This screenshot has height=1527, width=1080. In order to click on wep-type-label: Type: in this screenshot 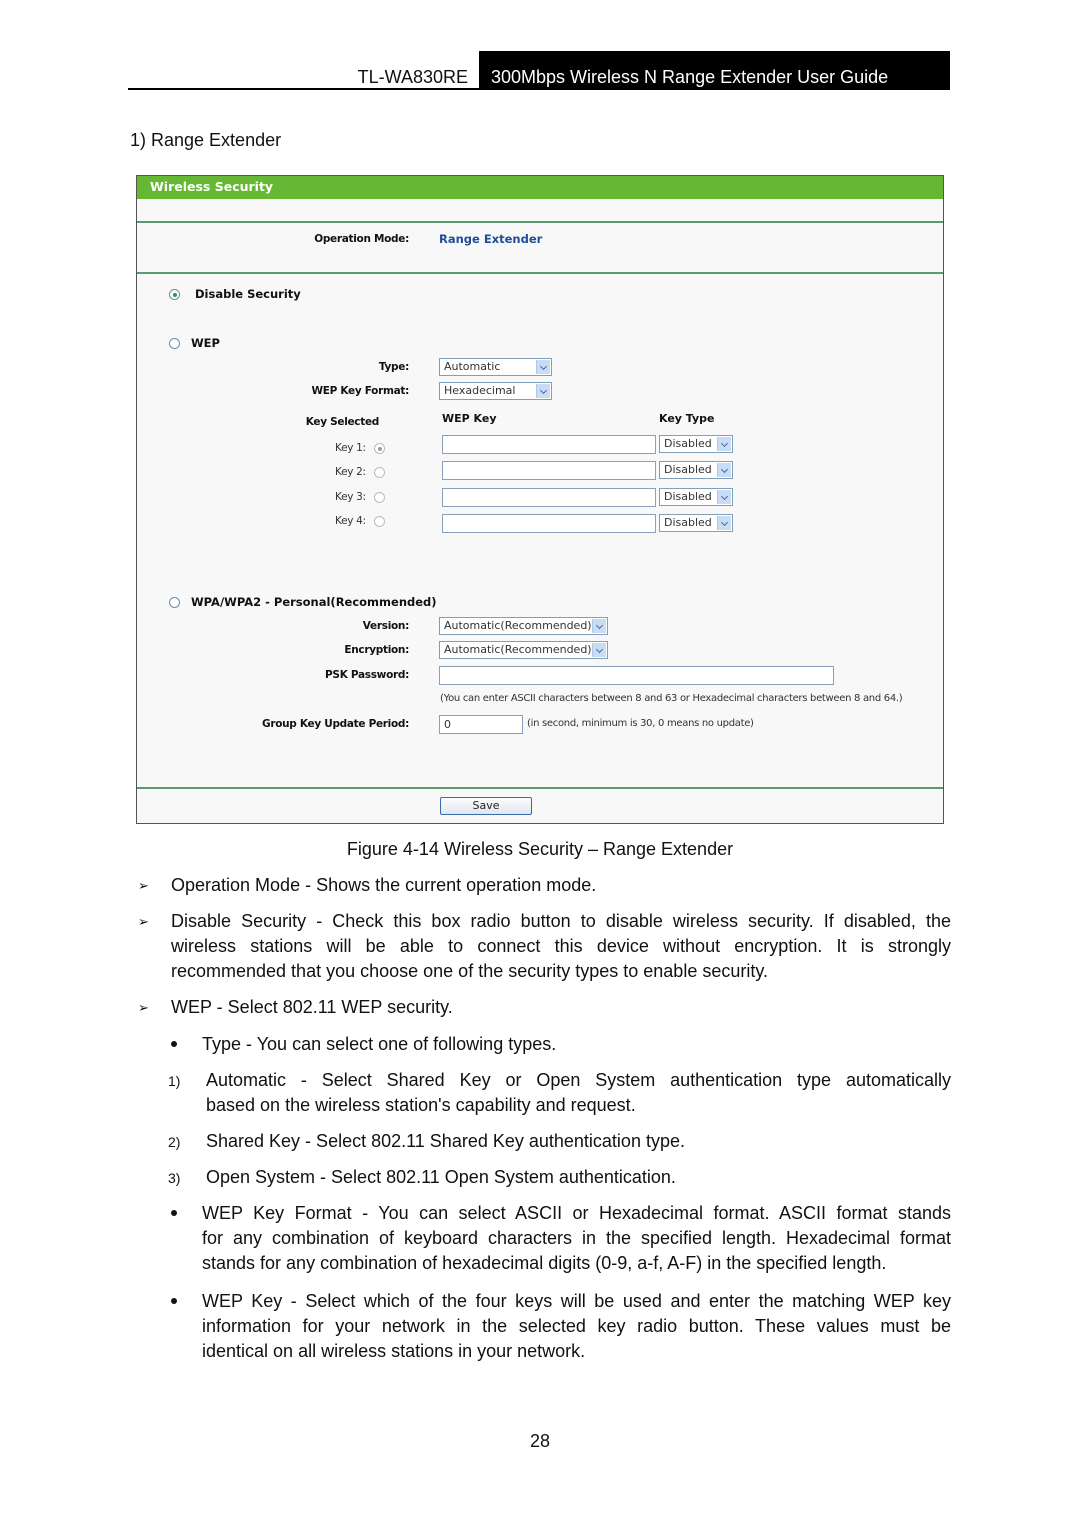, I will do `click(393, 367)`.